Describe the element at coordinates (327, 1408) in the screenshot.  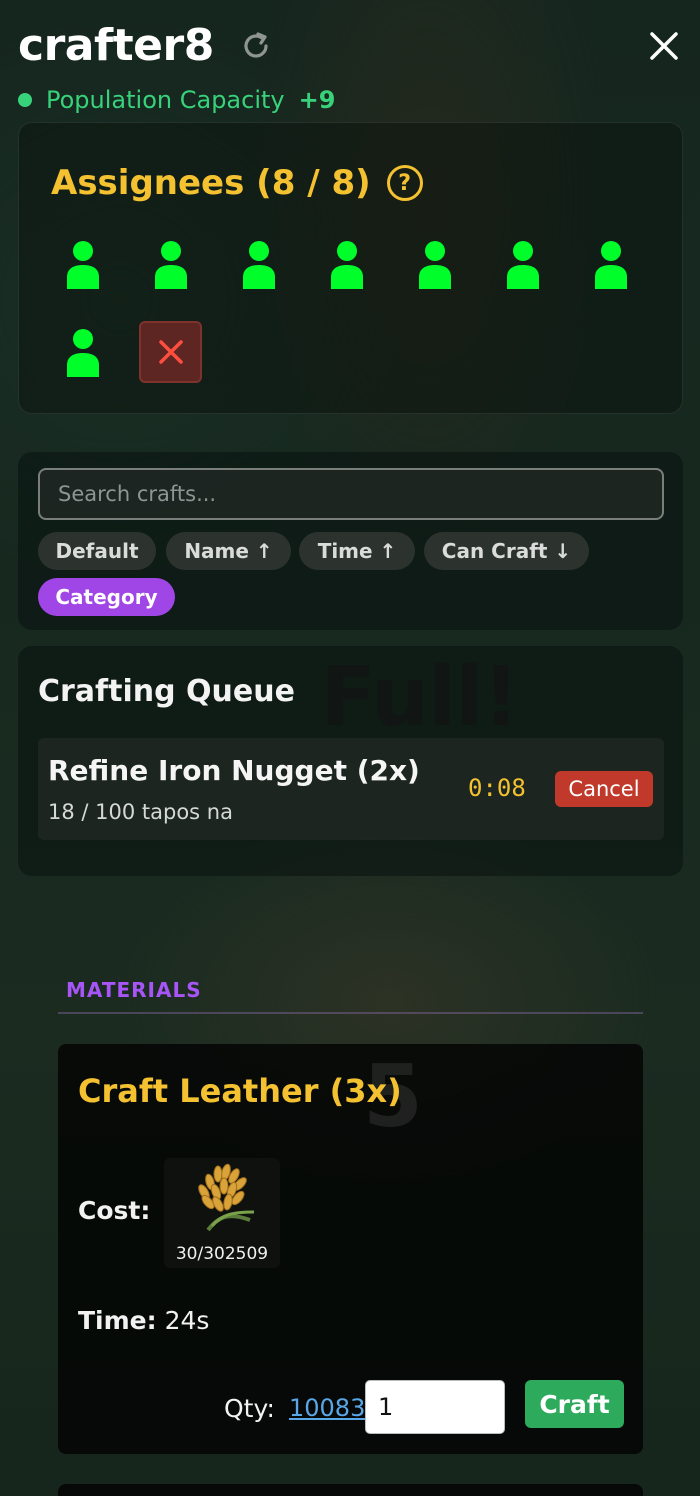
I see `qty-max-link: 10083` at that location.